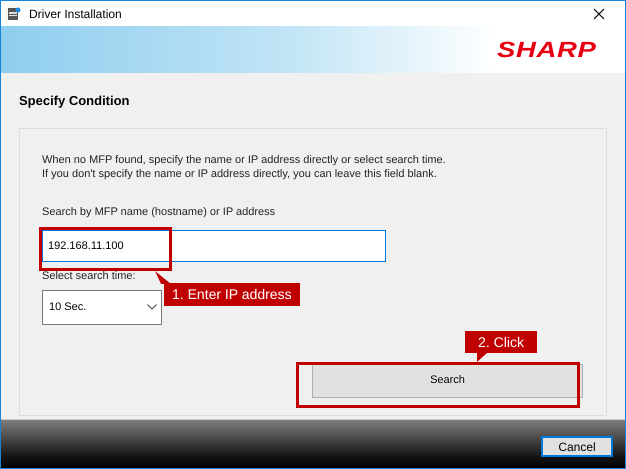  I want to click on printer-icon, so click(14, 13).